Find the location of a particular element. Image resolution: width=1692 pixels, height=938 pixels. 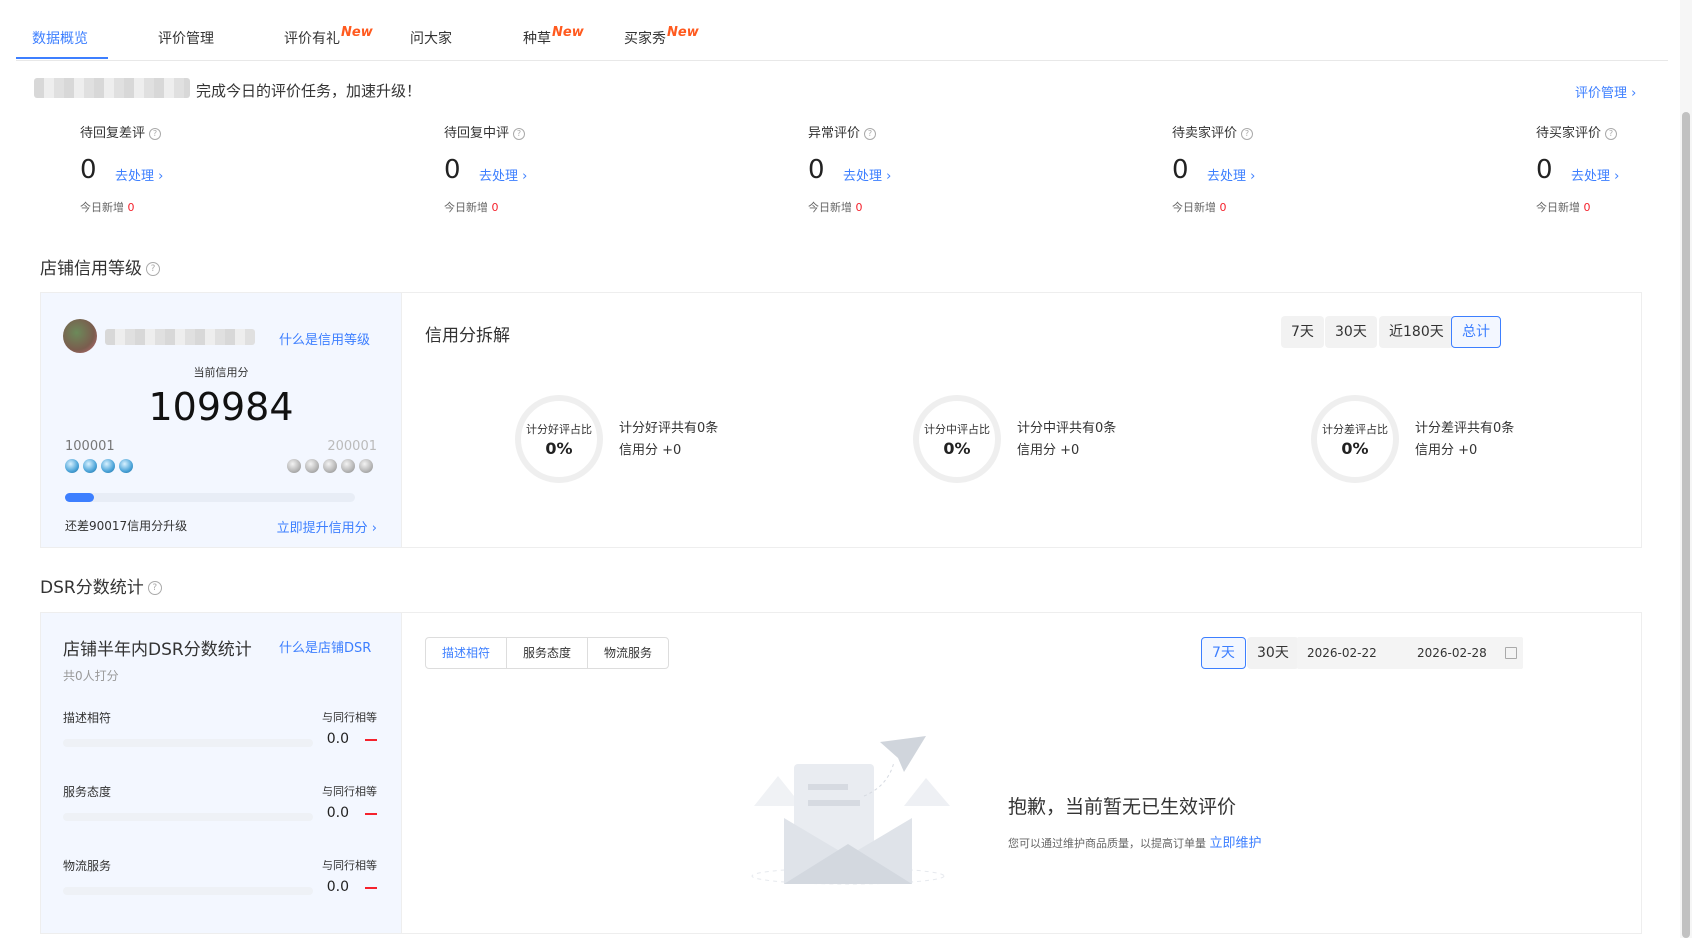

stat-pending-buyer: 待买家评价? 0 去处理 › 今日新增 0 is located at coordinates (1601, 168).